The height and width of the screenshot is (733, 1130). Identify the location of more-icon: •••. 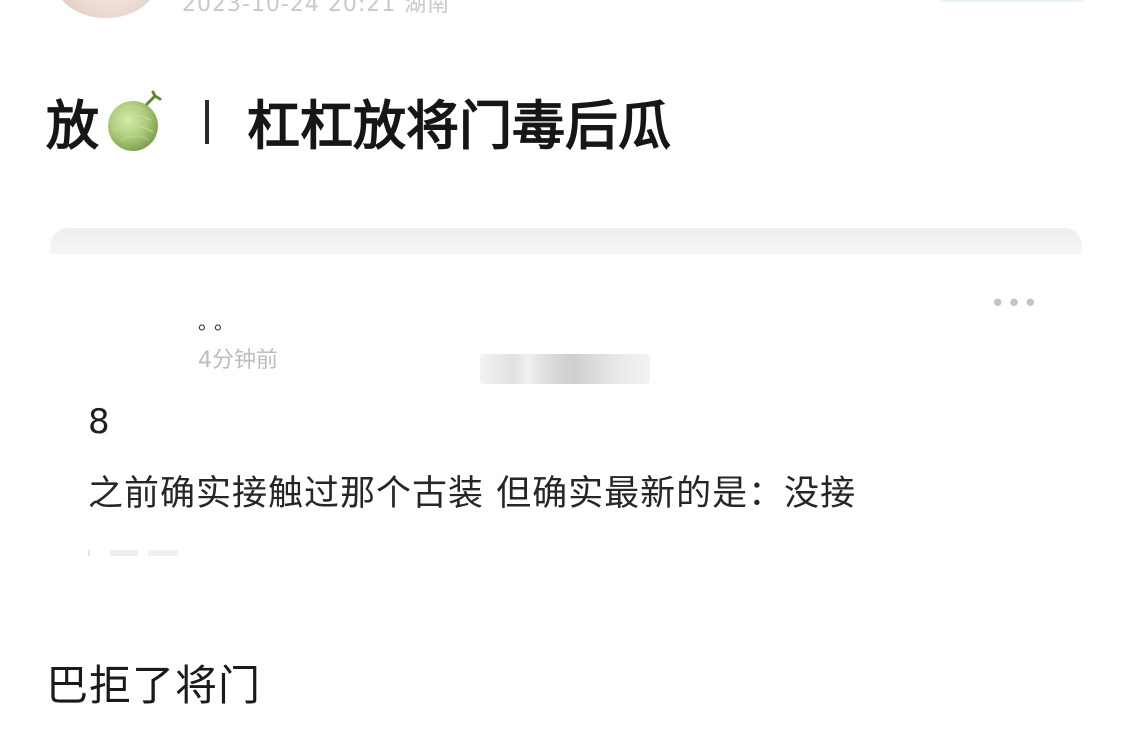
(1014, 304).